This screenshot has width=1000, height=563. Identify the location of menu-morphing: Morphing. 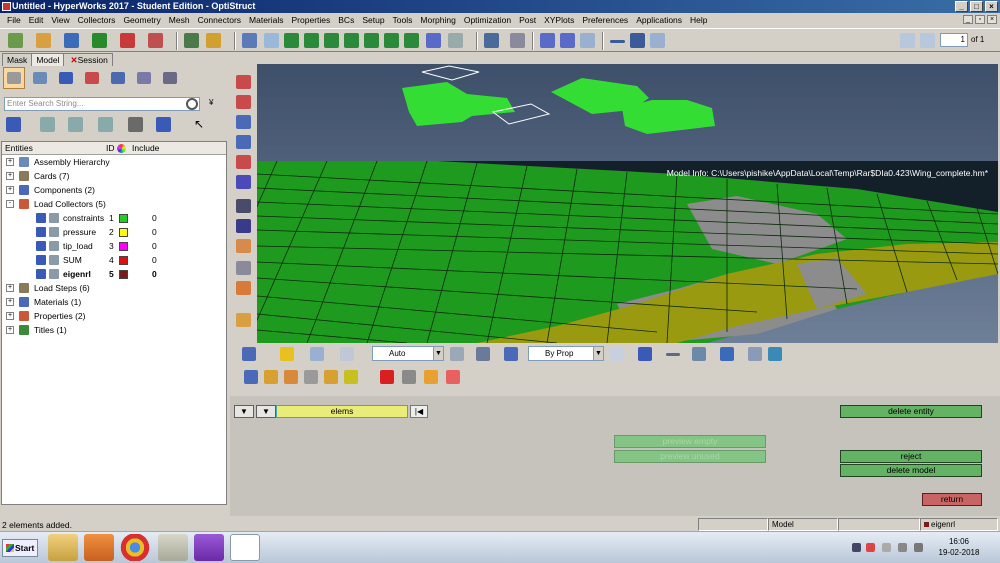
(437, 20).